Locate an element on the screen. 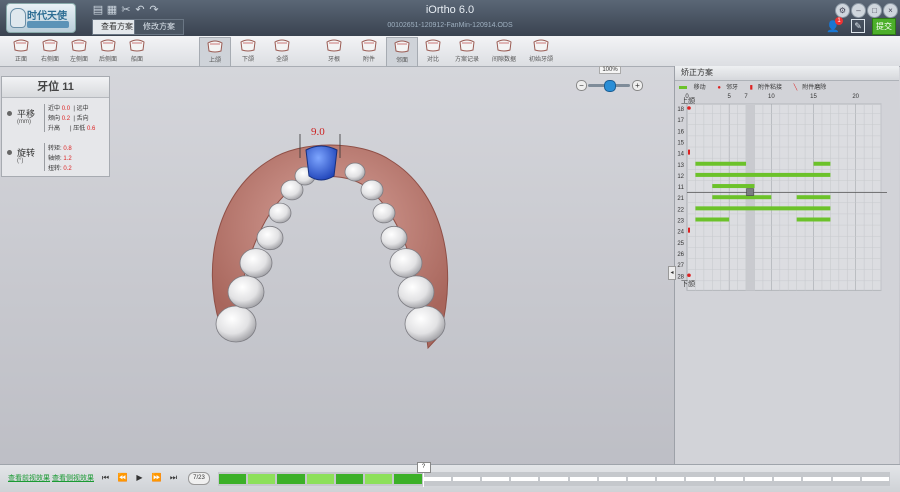 The image size is (900, 492). tool-gap-data: 间隙数据 is located at coordinates (504, 51).